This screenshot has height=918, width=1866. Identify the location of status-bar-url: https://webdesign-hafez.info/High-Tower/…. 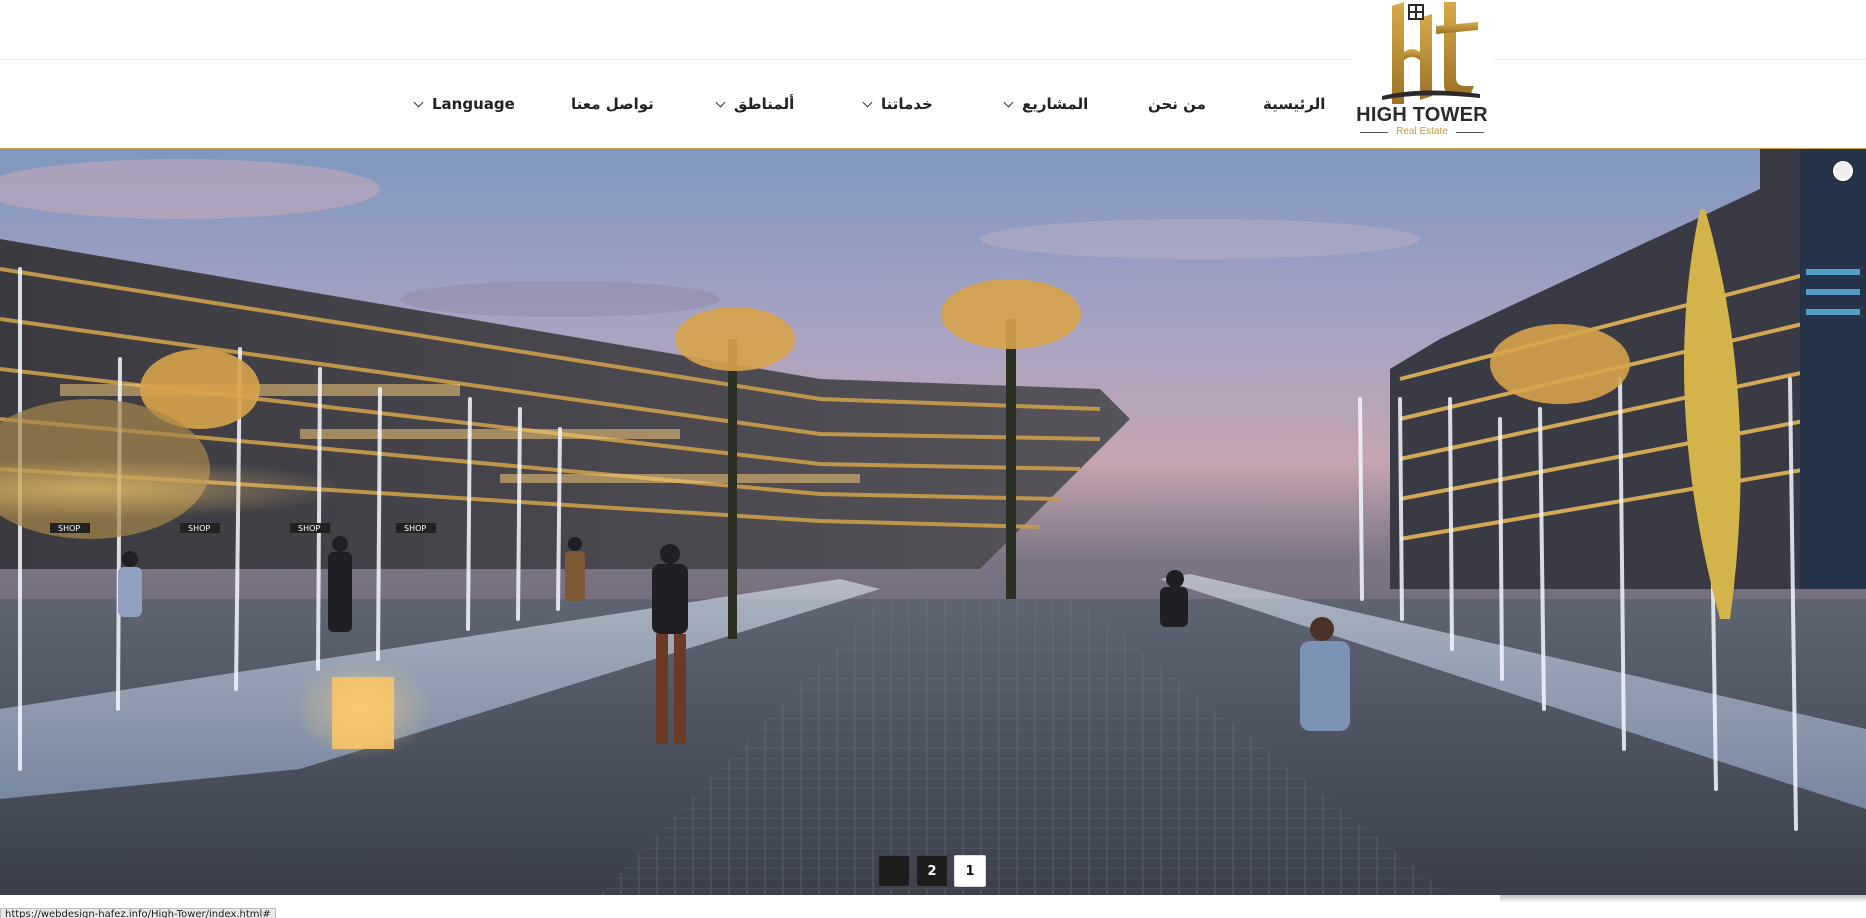
(138, 913).